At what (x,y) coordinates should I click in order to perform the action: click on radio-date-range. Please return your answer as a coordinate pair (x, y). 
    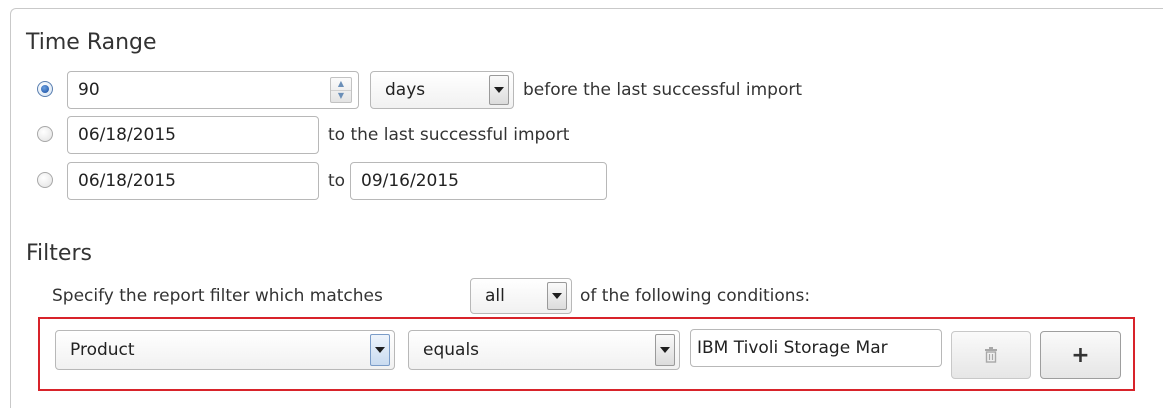
    Looking at the image, I should click on (45, 180).